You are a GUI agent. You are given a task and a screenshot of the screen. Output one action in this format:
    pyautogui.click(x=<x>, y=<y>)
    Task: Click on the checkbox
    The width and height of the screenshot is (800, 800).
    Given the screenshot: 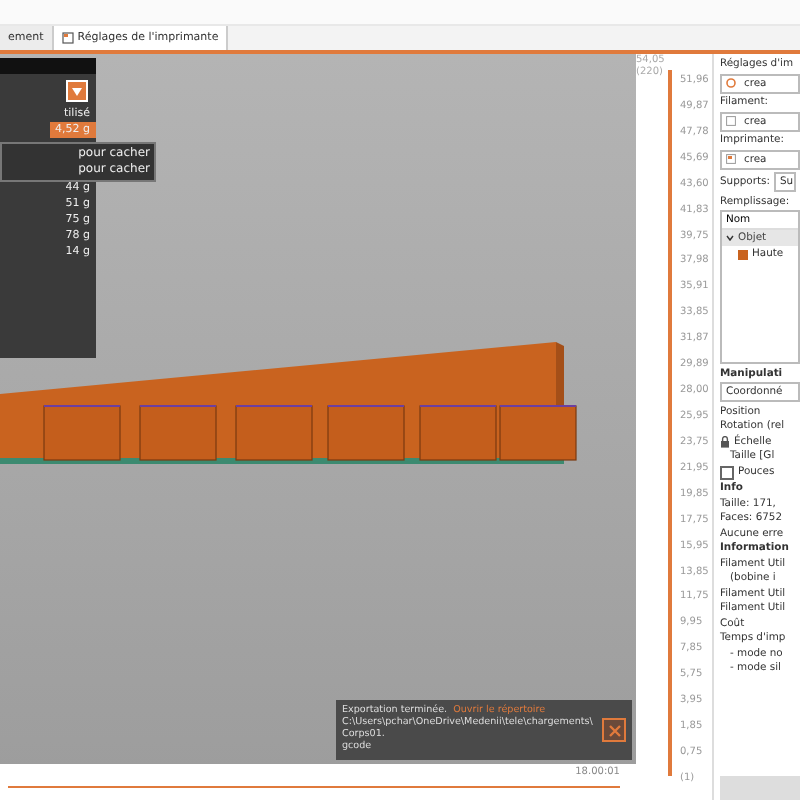 What is the action you would take?
    pyautogui.click(x=727, y=472)
    